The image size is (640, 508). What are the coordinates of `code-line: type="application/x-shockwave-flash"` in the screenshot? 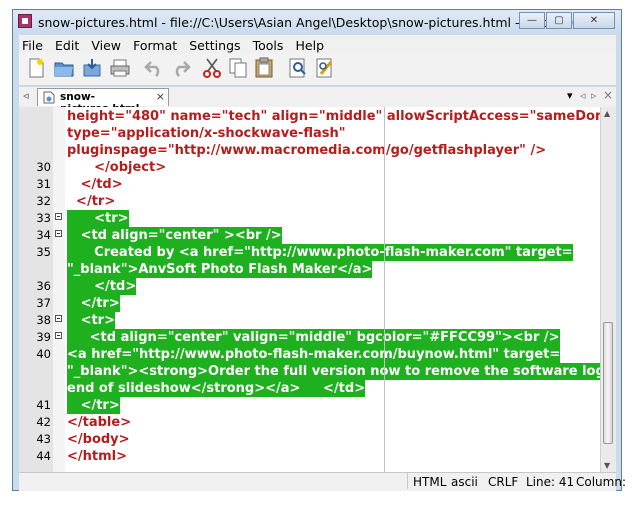 It's located at (310, 133).